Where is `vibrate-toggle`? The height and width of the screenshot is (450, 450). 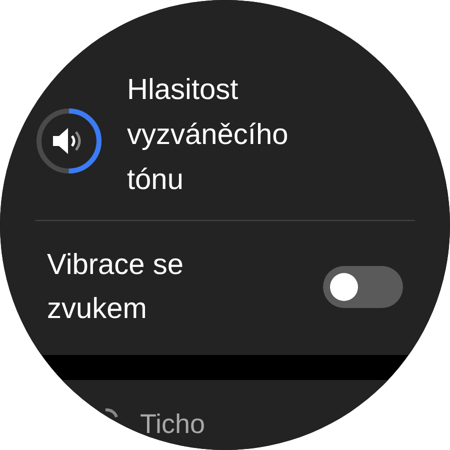 vibrate-toggle is located at coordinates (363, 287).